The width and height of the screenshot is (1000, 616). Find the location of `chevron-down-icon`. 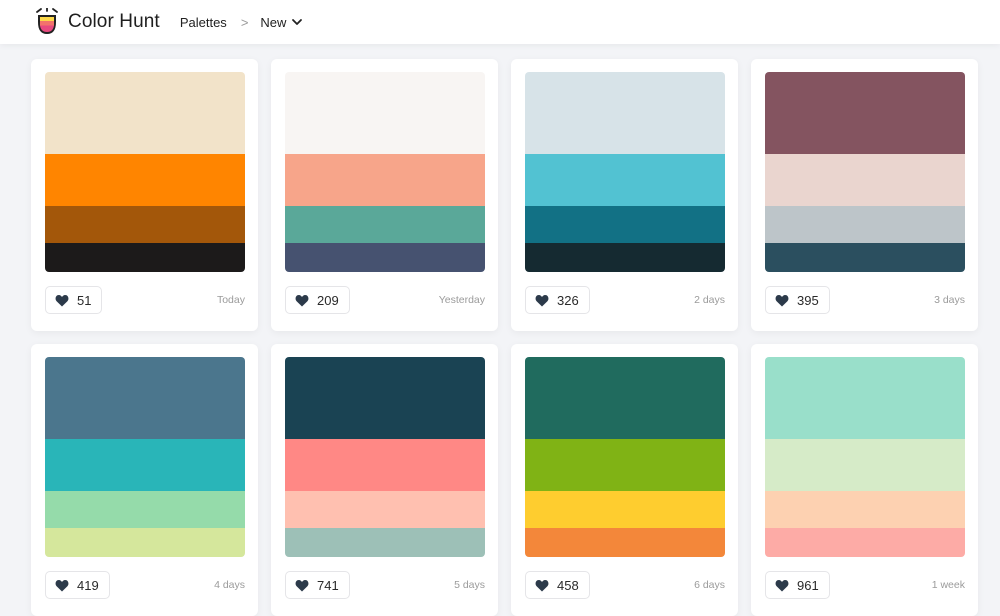

chevron-down-icon is located at coordinates (297, 22).